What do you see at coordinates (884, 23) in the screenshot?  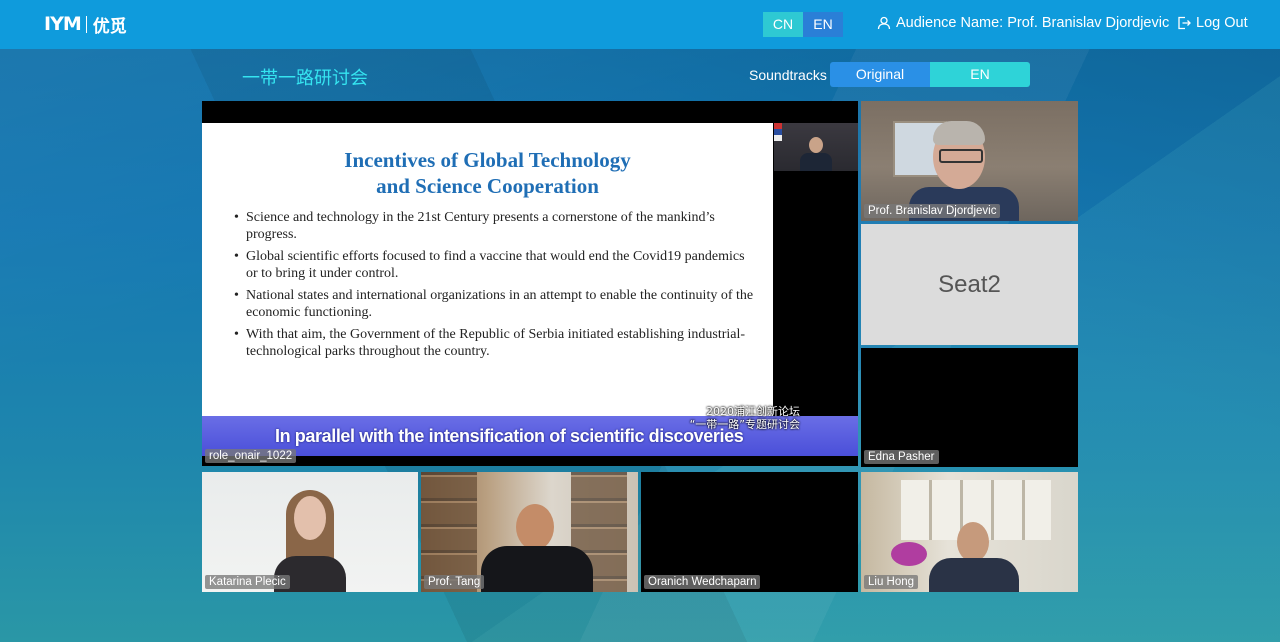 I see `user-icon` at bounding box center [884, 23].